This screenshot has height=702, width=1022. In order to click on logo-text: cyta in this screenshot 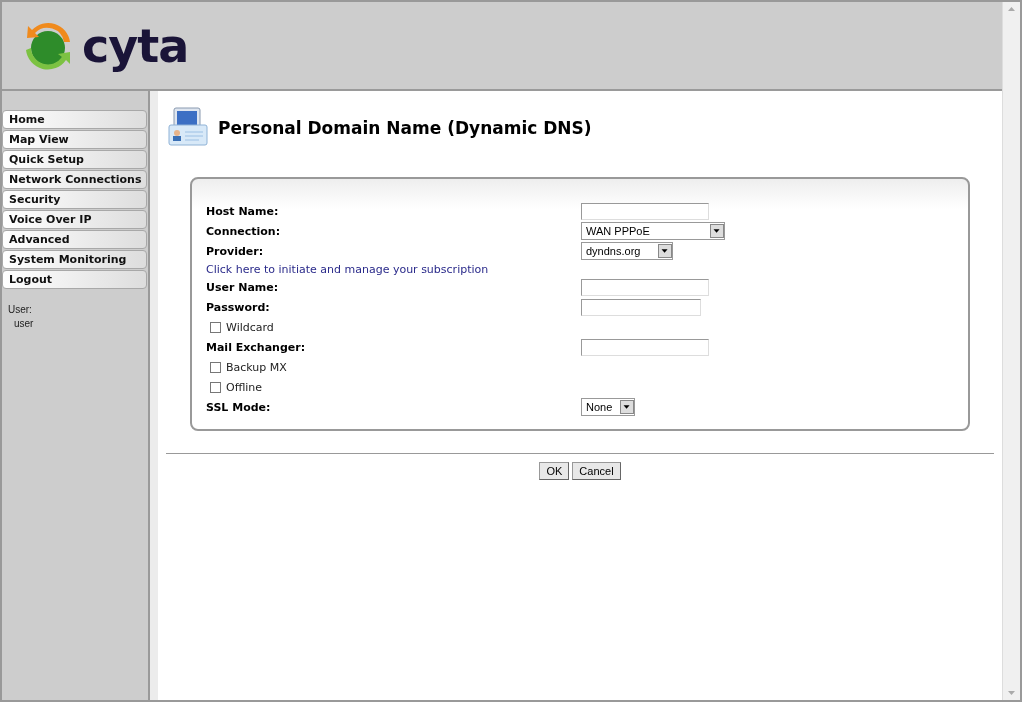, I will do `click(135, 45)`.